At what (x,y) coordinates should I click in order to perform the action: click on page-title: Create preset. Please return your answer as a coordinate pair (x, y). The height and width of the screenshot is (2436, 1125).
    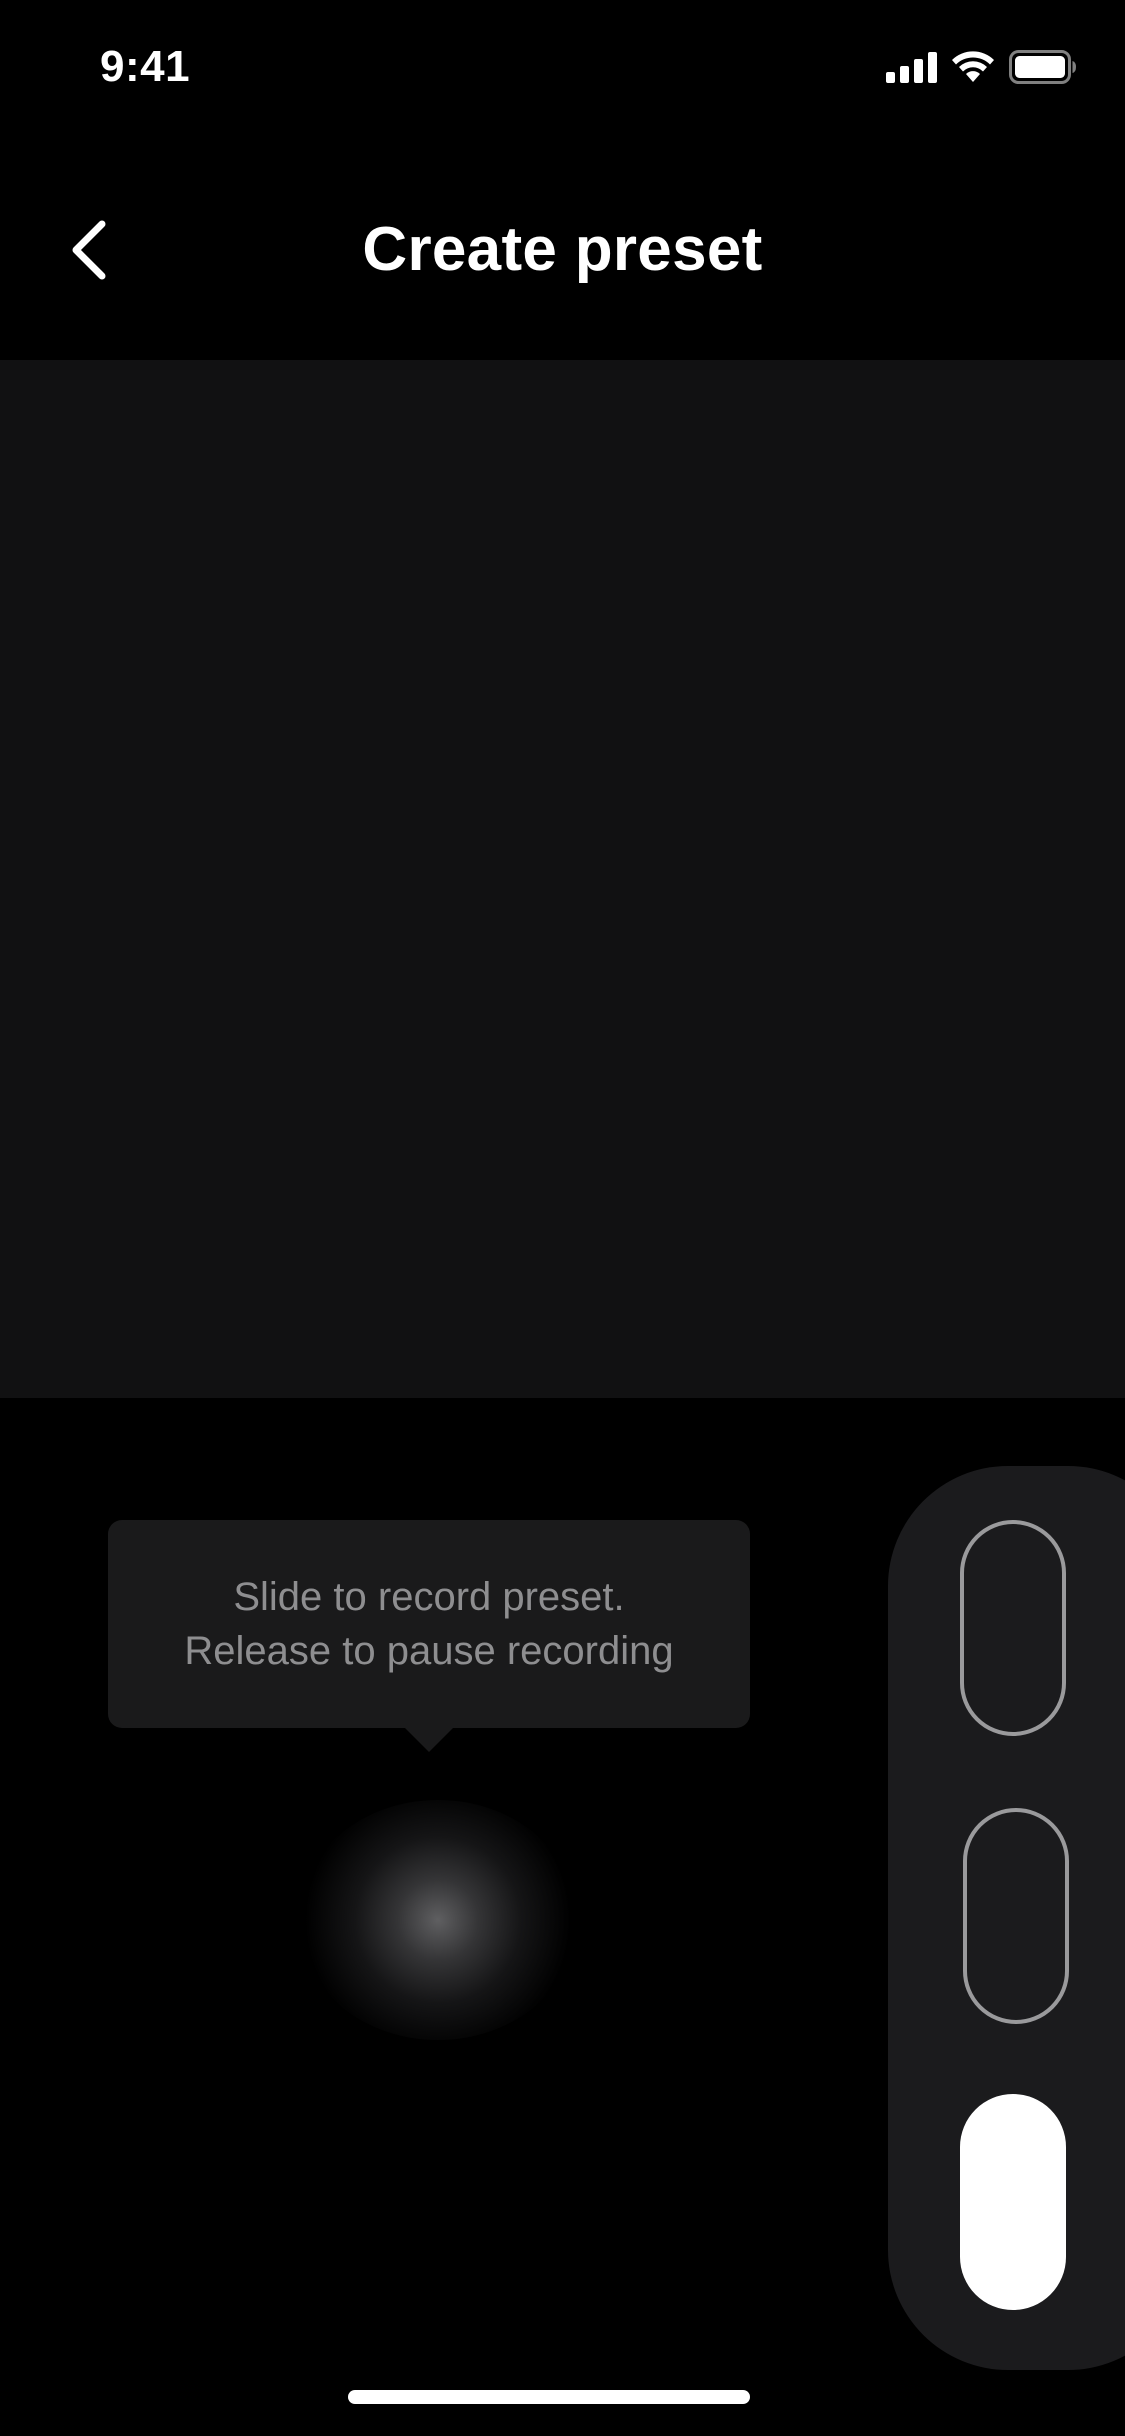
    Looking at the image, I should click on (562, 249).